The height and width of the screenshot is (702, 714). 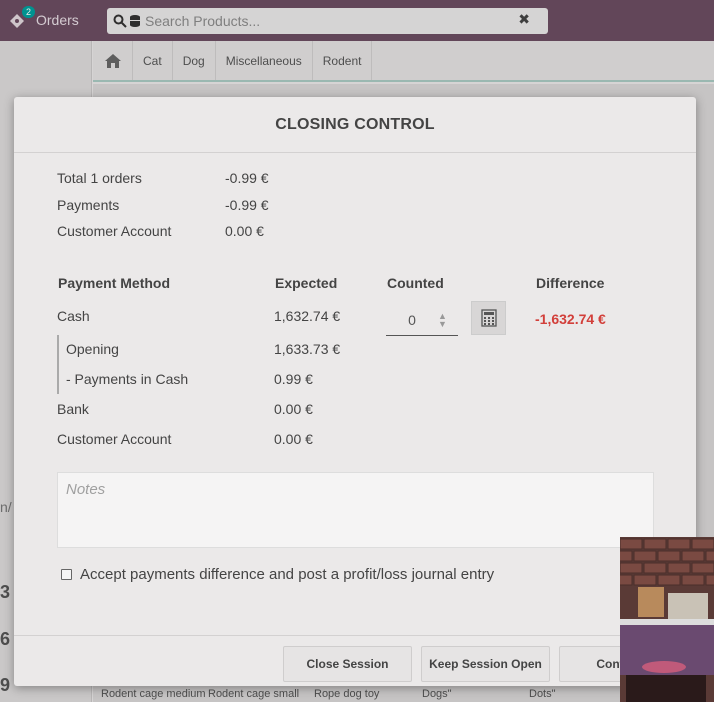 What do you see at coordinates (307, 316) in the screenshot?
I see `cash-expected: 1,632.74 €` at bounding box center [307, 316].